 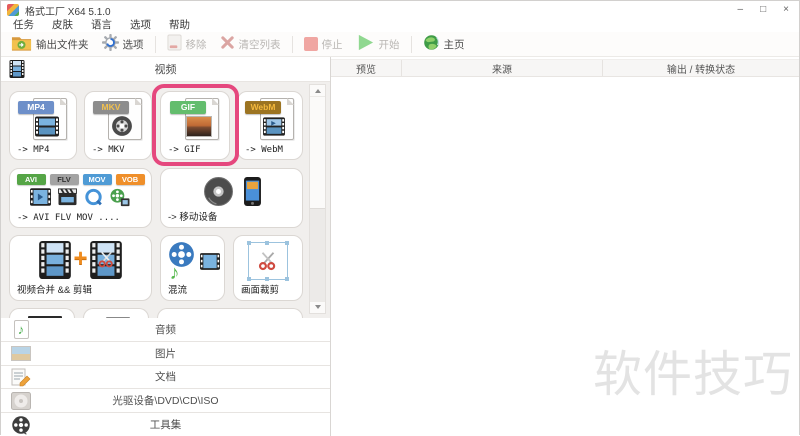 I want to click on category-disc-device: 光驱设备\DVD\CD\ISO, so click(x=165, y=401).